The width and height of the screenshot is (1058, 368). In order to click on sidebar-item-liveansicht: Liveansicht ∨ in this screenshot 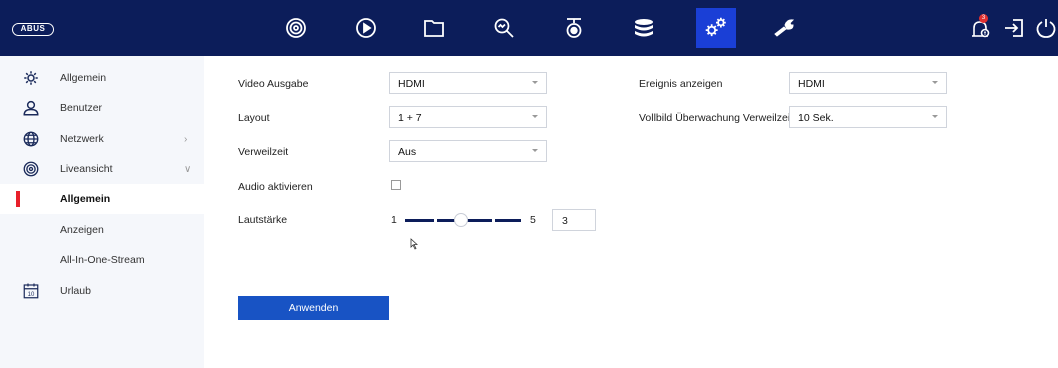, I will do `click(102, 169)`.